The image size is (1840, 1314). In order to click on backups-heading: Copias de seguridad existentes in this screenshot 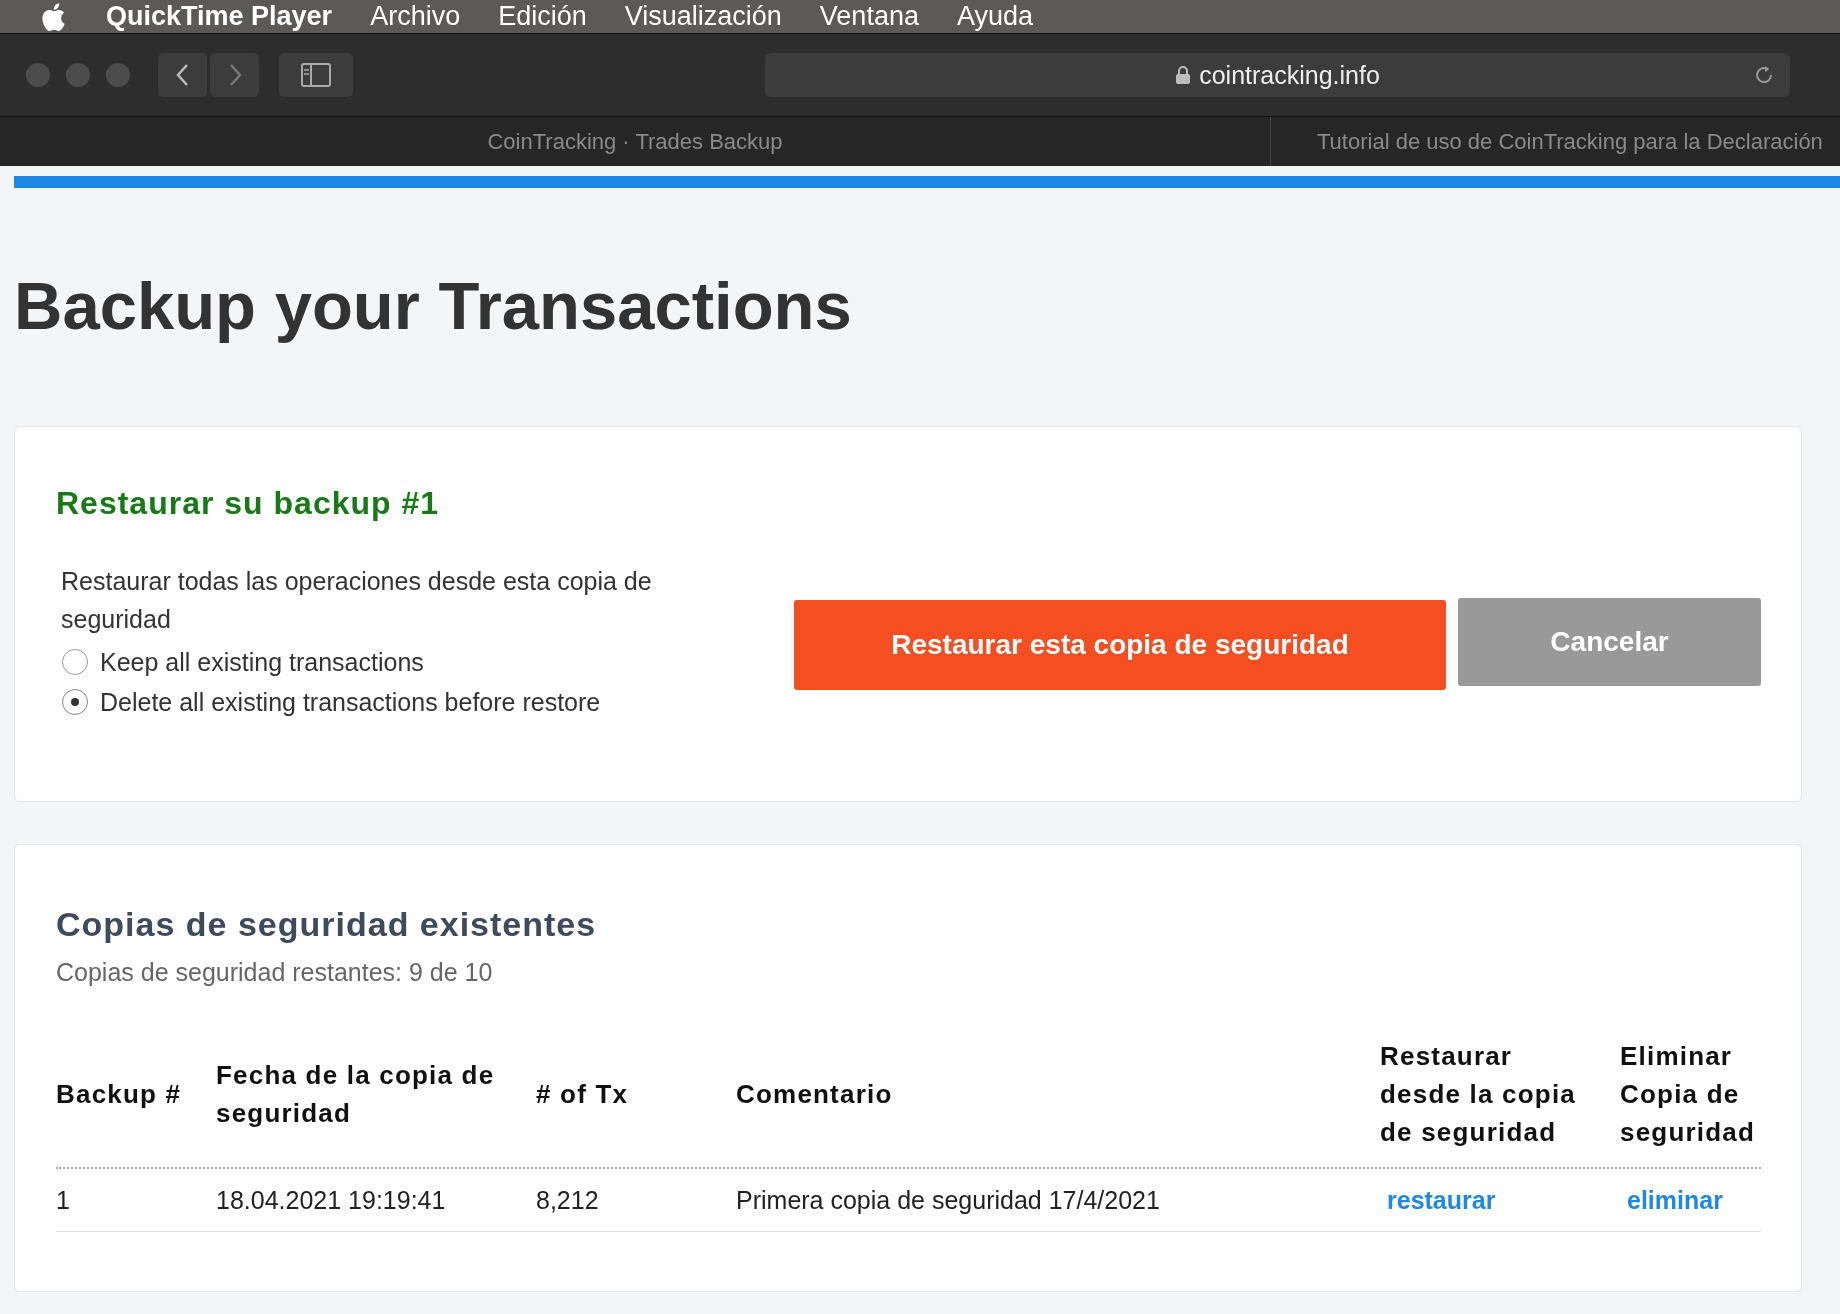, I will do `click(327, 924)`.